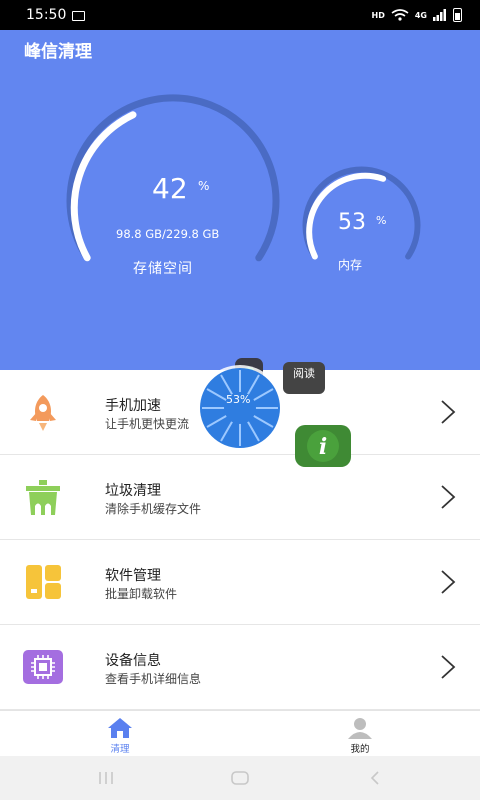 This screenshot has height=800, width=480. I want to click on storage-size: 98.8 GB/229.8 GB, so click(168, 234).